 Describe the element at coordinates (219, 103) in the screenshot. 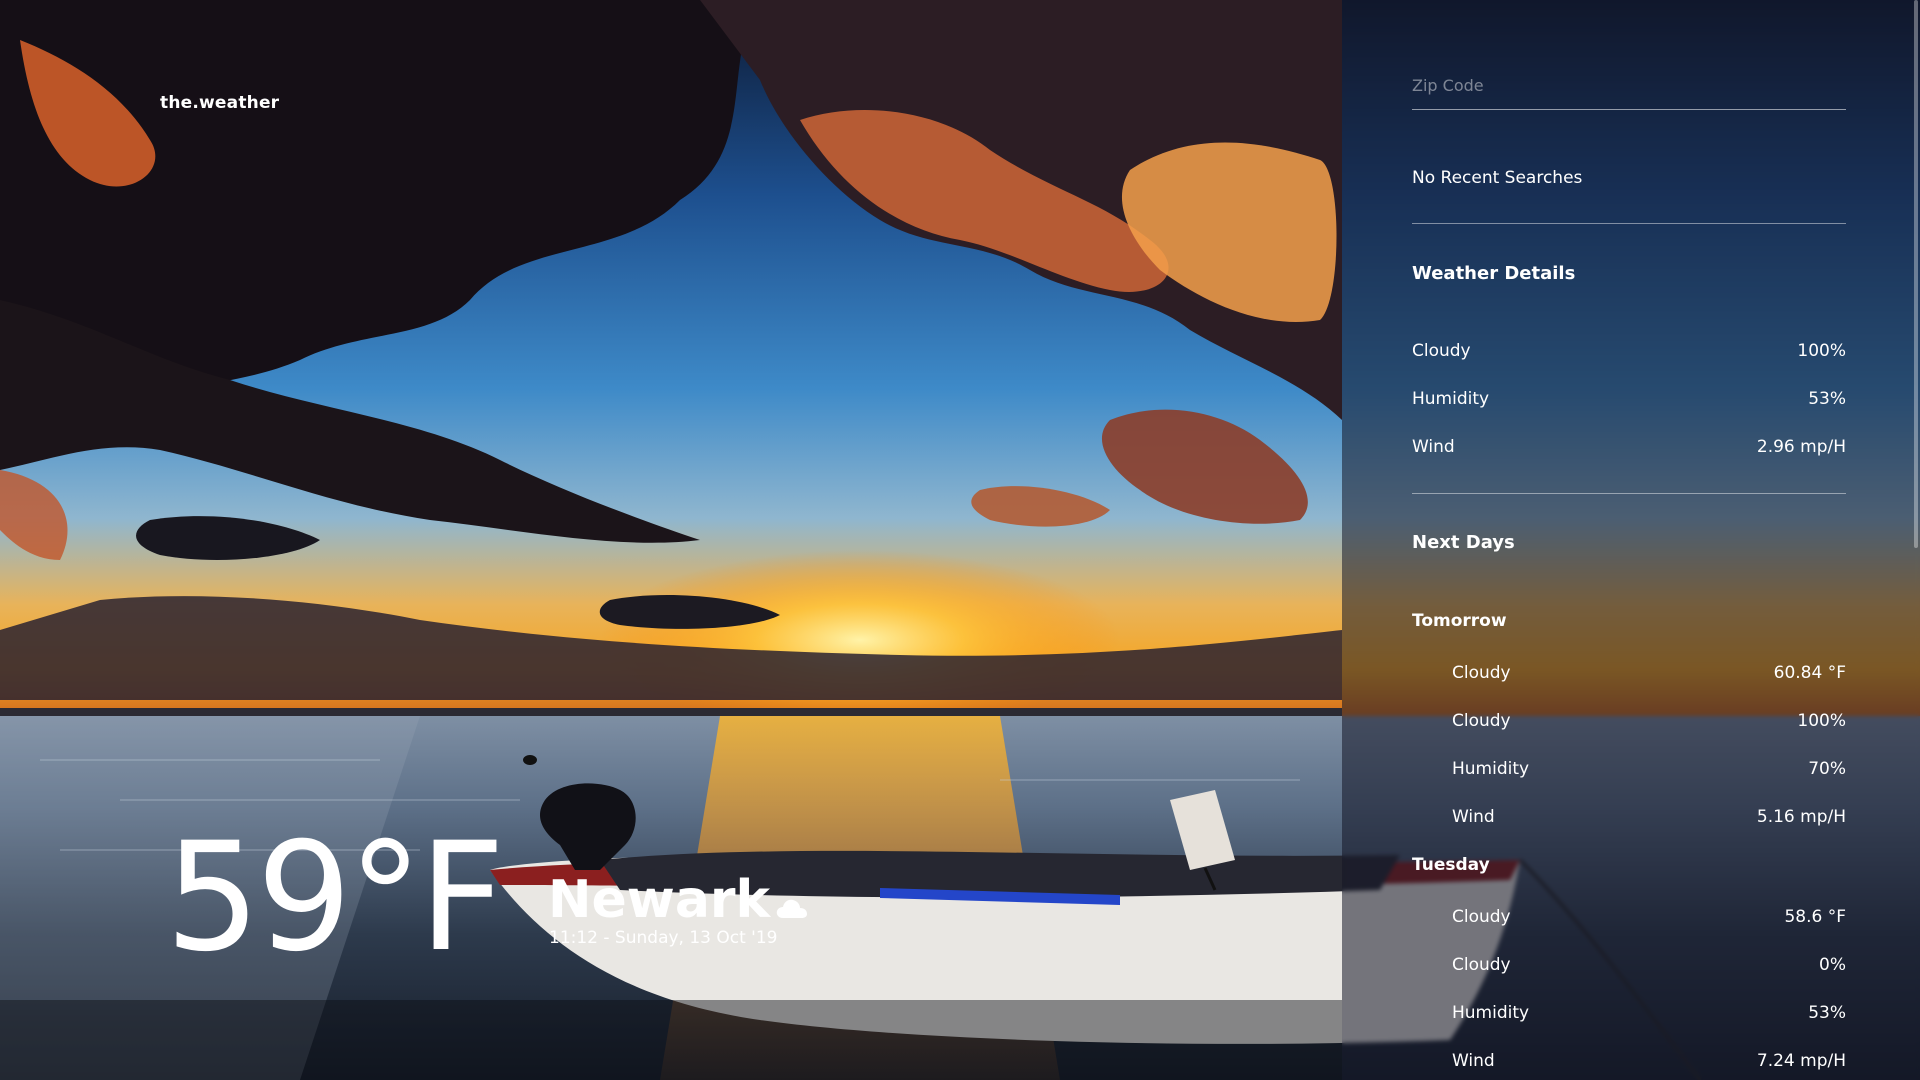

I see `brand-logo: the.weather` at that location.